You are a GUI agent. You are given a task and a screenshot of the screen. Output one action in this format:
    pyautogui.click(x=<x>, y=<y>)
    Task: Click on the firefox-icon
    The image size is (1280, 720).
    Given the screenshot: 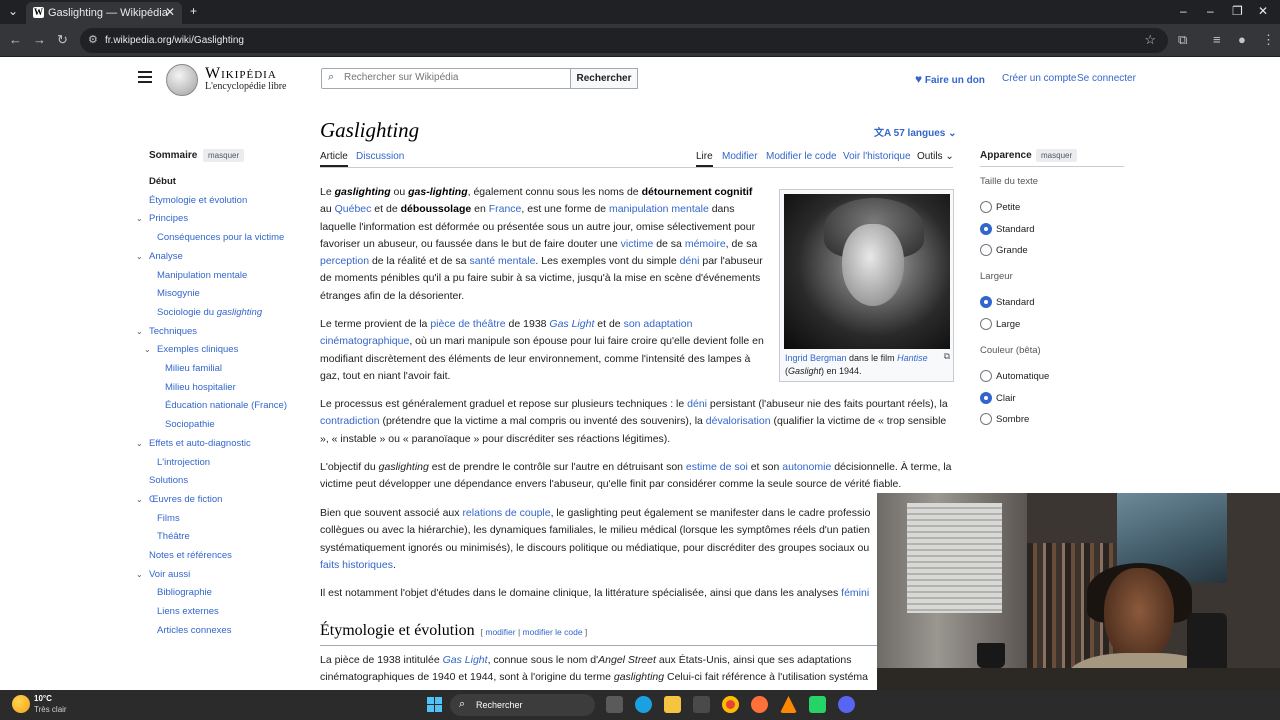 What is the action you would take?
    pyautogui.click(x=759, y=704)
    